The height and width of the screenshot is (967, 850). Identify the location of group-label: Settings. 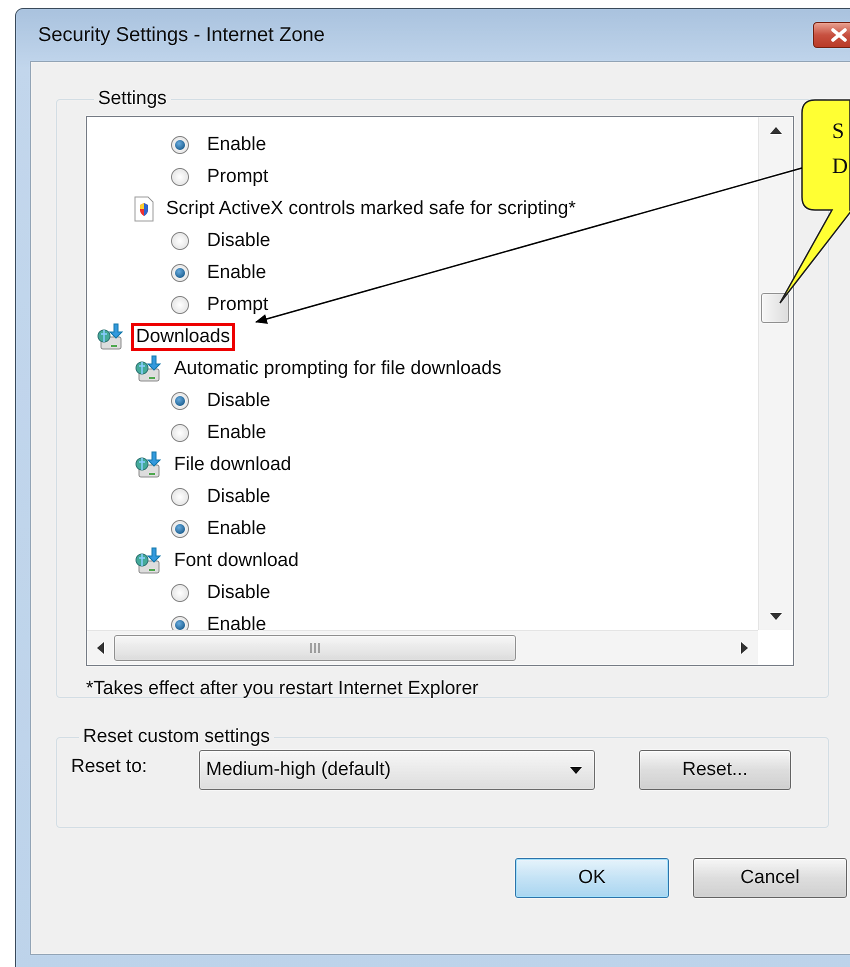
(132, 99).